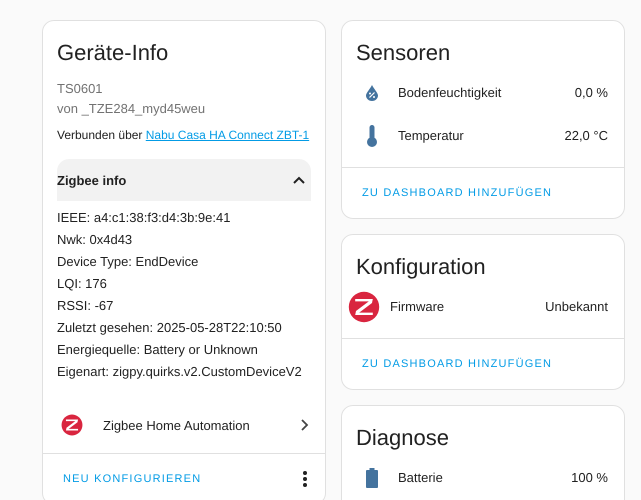  What do you see at coordinates (91, 180) in the screenshot?
I see `expander-title: Zigbee info` at bounding box center [91, 180].